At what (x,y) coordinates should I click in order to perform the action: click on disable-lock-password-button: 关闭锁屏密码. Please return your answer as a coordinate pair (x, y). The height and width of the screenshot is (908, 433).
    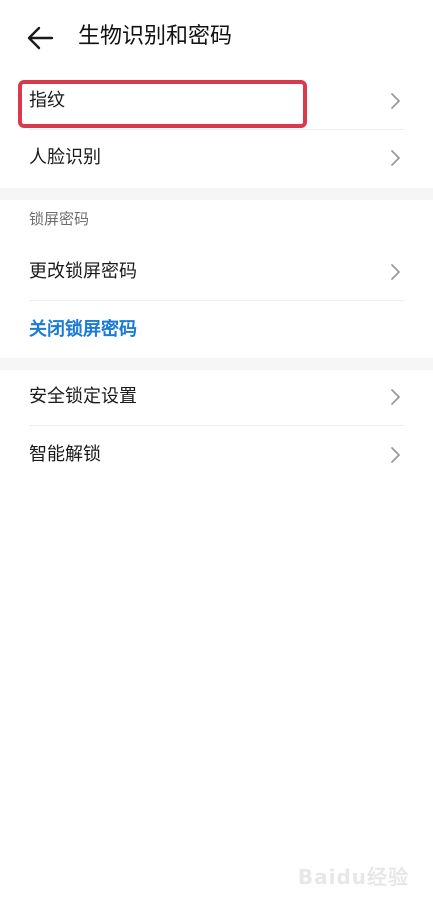
    Looking at the image, I should click on (216, 330).